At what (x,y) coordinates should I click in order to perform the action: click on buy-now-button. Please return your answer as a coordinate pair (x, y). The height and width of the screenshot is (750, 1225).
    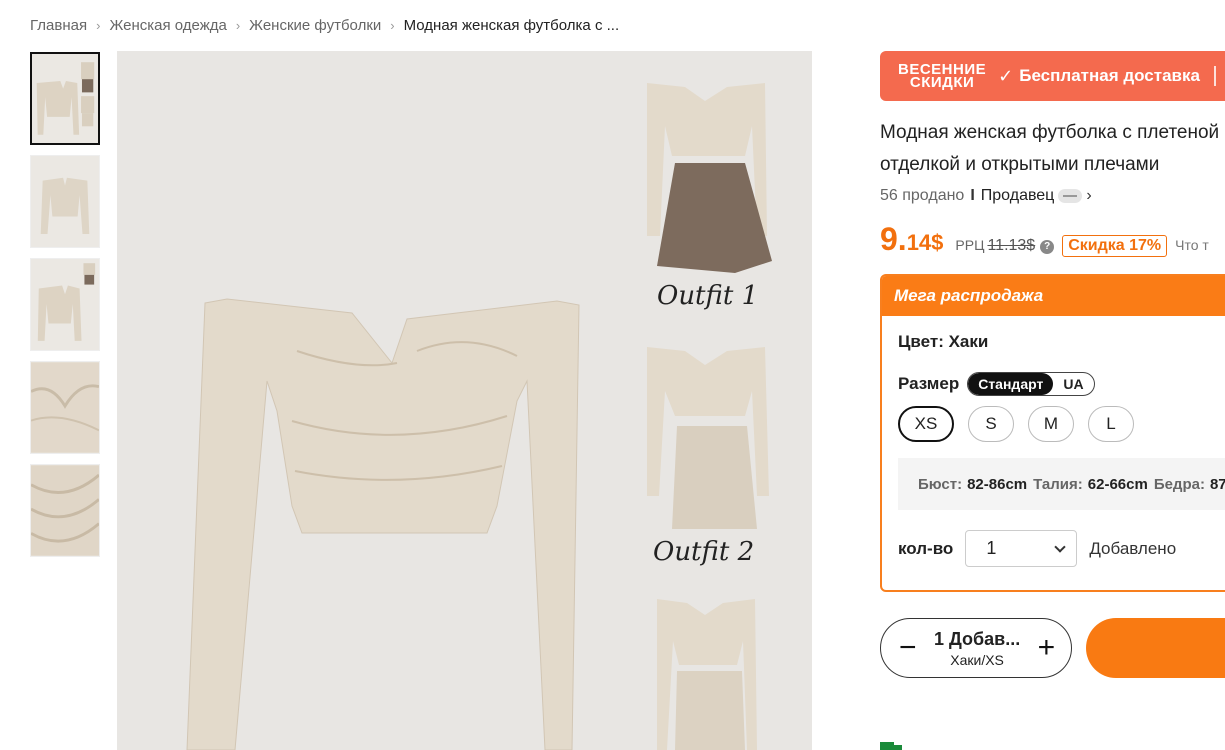
    Looking at the image, I should click on (1155, 648).